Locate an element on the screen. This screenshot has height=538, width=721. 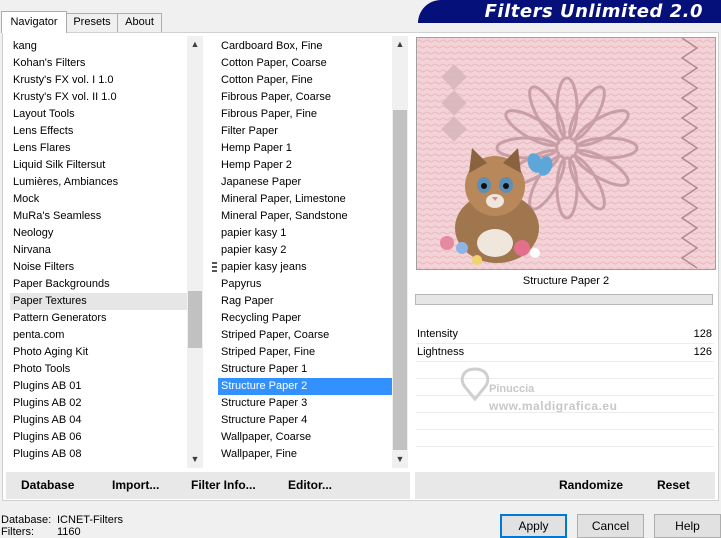
list-item: Rag Paper is located at coordinates (305, 301).